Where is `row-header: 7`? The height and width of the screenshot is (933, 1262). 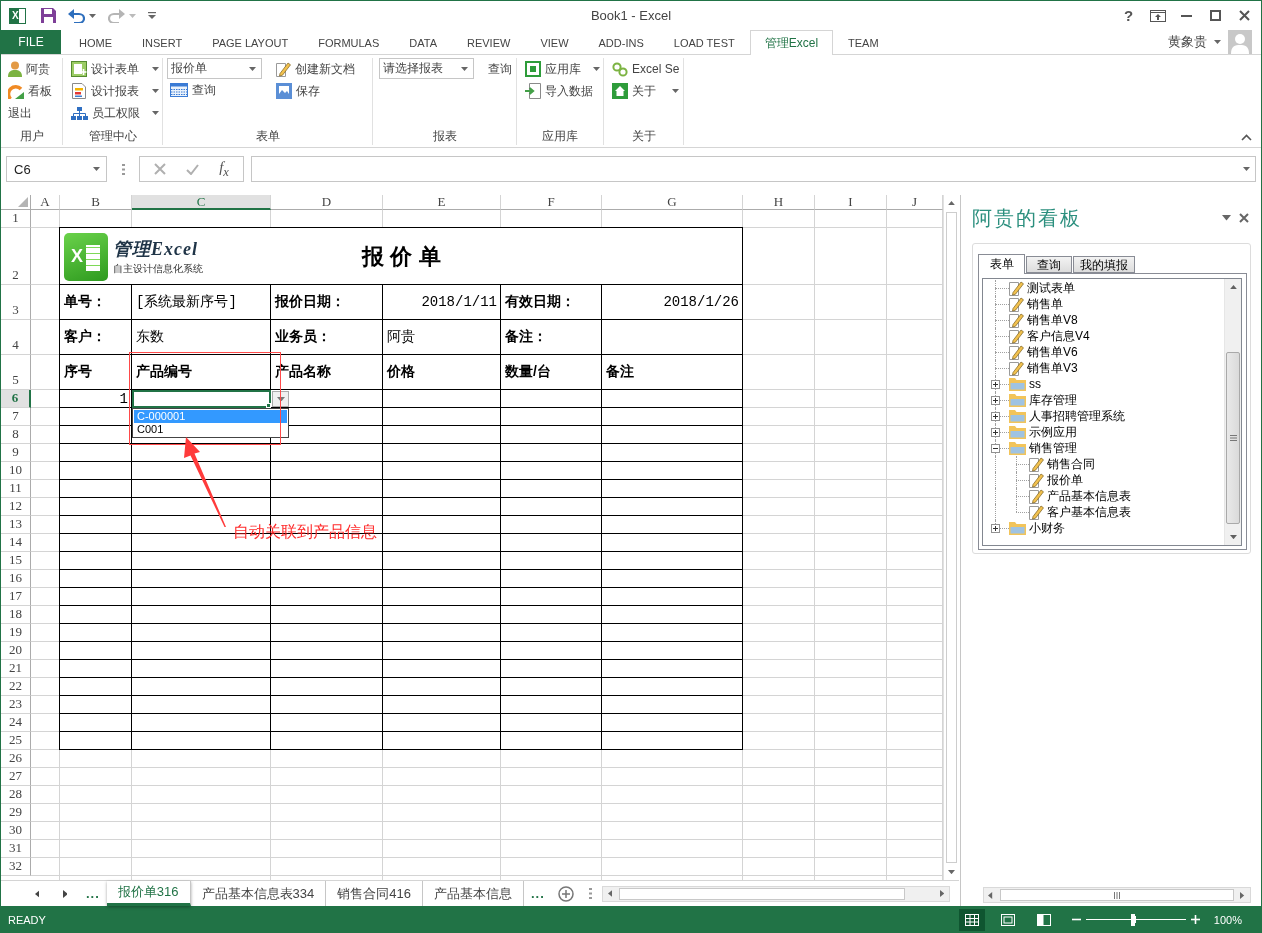 row-header: 7 is located at coordinates (16, 417).